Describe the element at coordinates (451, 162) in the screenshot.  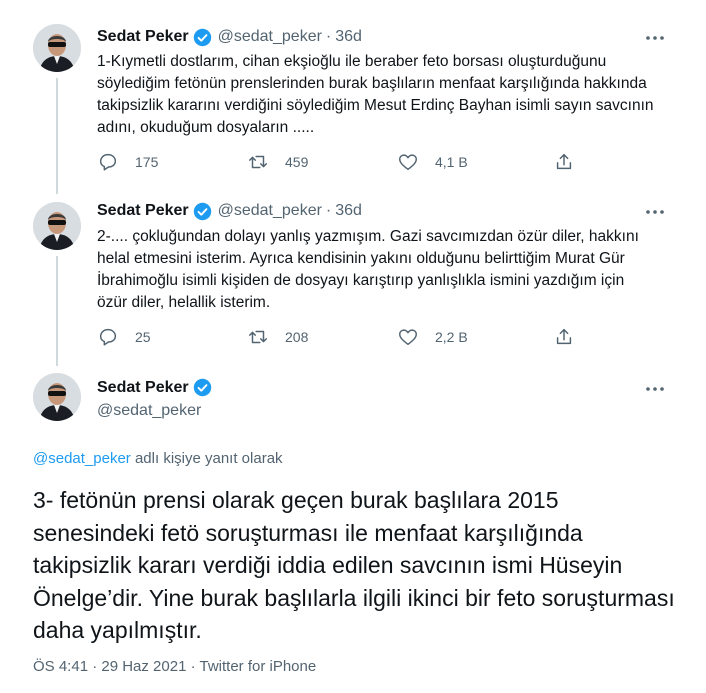
I see `like-count: 4,1 B` at that location.